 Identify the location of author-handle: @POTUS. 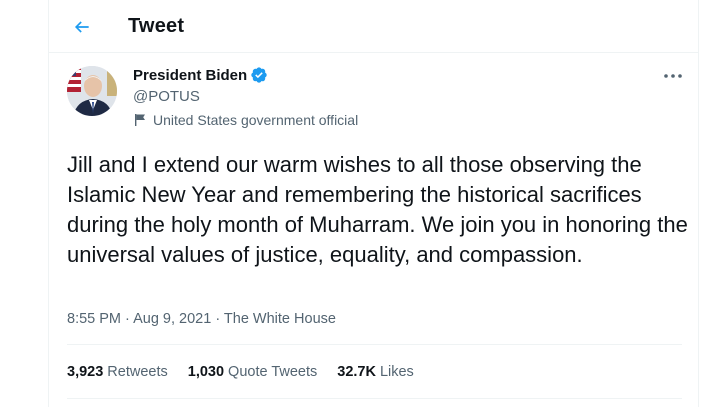
(166, 96).